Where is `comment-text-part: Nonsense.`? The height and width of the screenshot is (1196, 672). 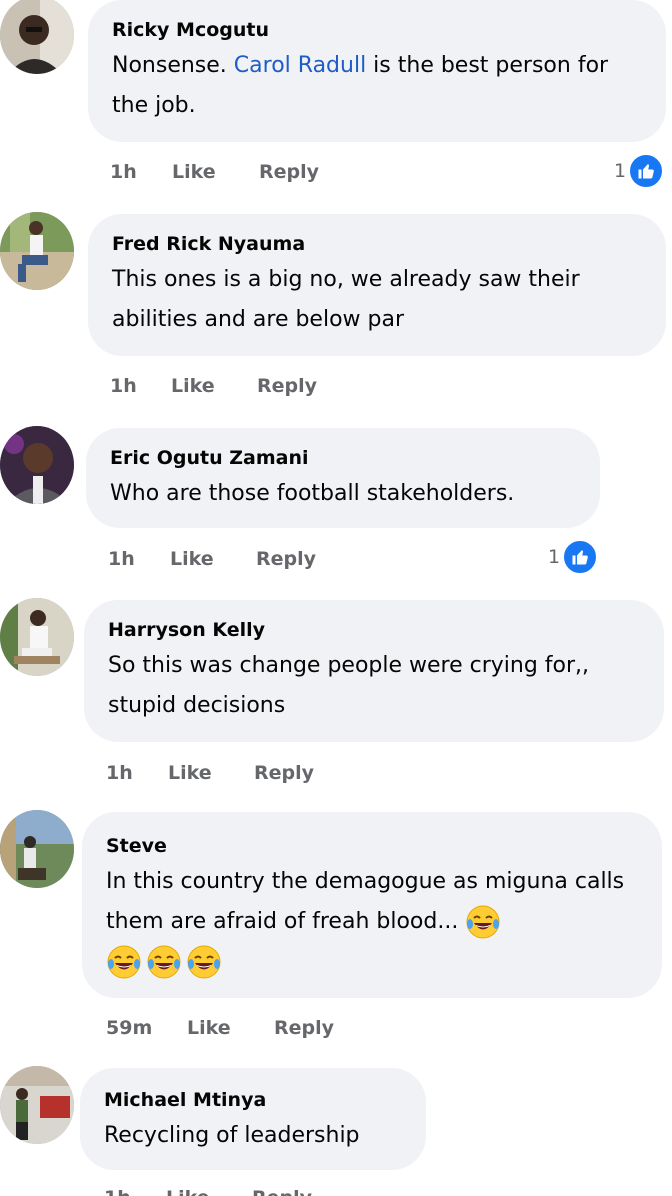
comment-text-part: Nonsense. is located at coordinates (173, 65).